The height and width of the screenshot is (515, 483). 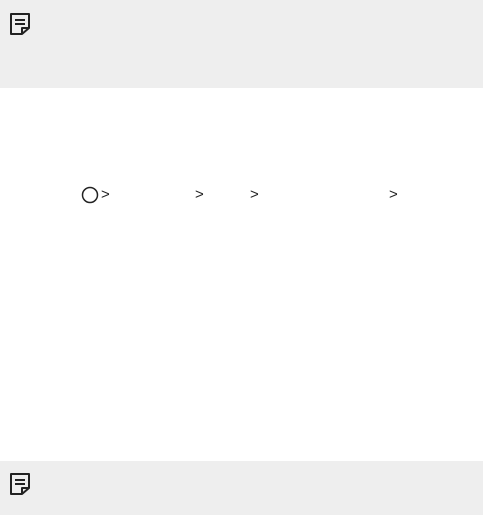 What do you see at coordinates (90, 195) in the screenshot?
I see `home-circle-icon` at bounding box center [90, 195].